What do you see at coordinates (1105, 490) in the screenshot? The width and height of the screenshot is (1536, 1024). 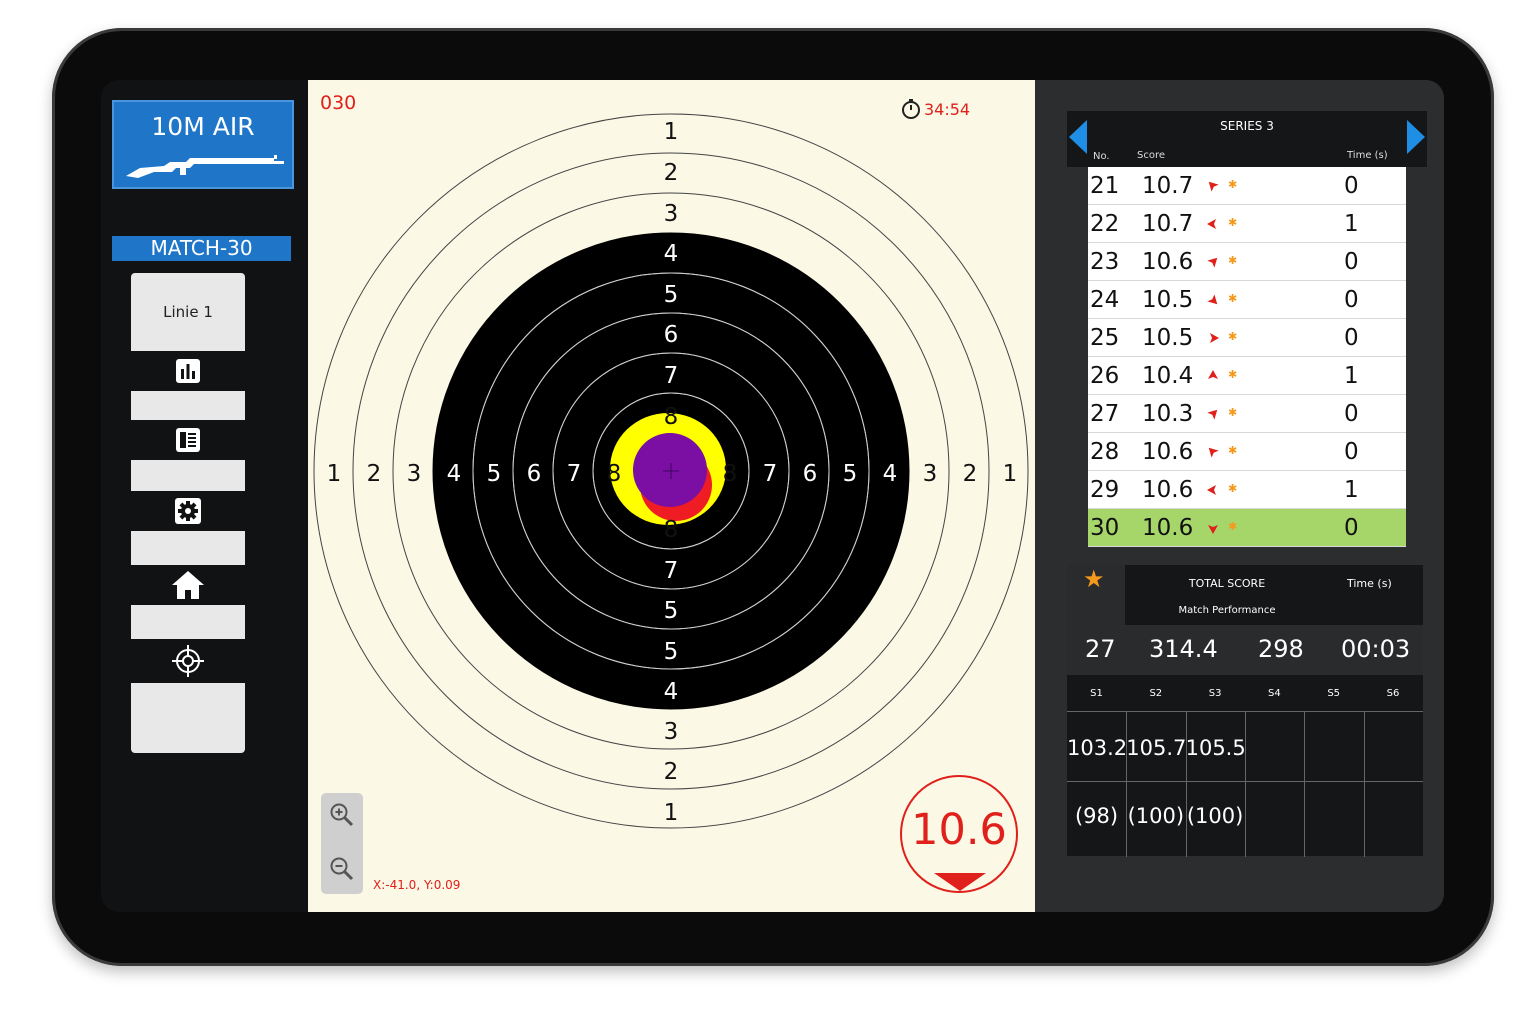 I see `shot-number: 29` at bounding box center [1105, 490].